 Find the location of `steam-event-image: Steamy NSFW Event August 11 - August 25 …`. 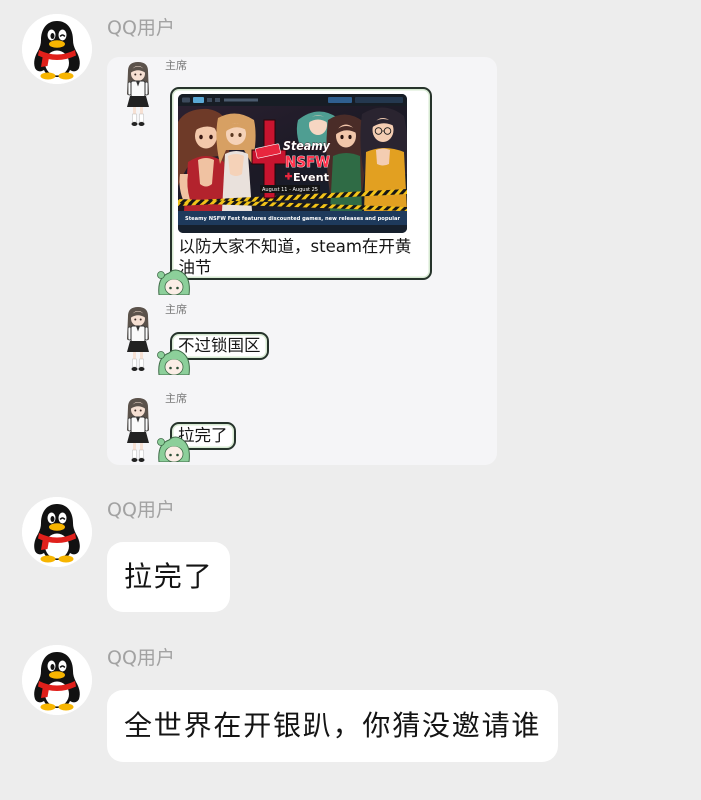

steam-event-image: Steamy NSFW Event August 11 - August 25 … is located at coordinates (292, 163).